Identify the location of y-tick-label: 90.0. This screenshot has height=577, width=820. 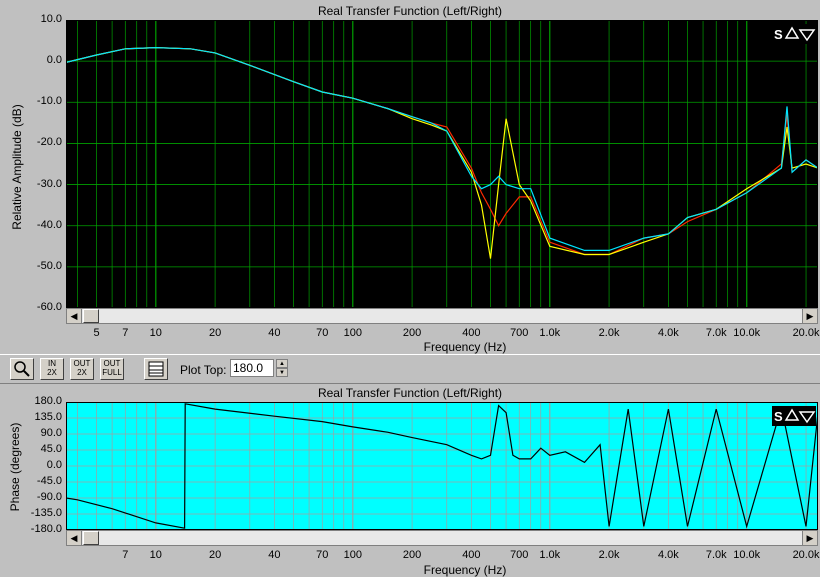
(51, 433).